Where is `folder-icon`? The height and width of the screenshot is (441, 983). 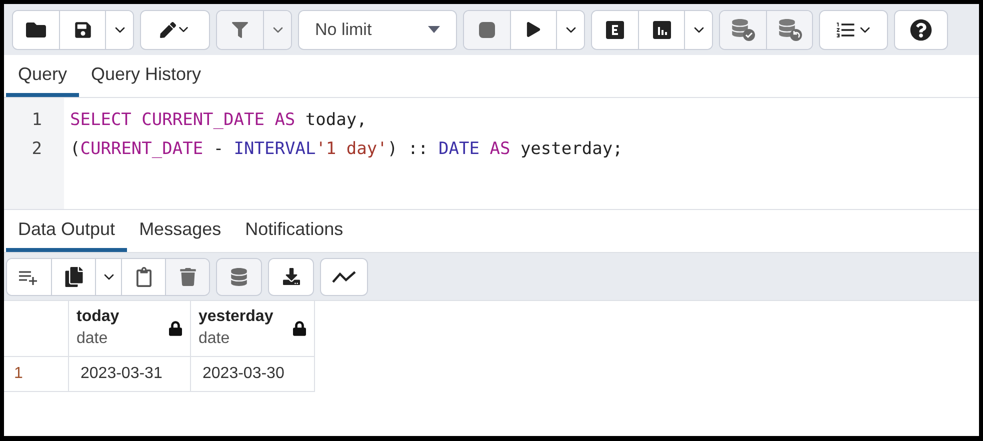 folder-icon is located at coordinates (36, 30).